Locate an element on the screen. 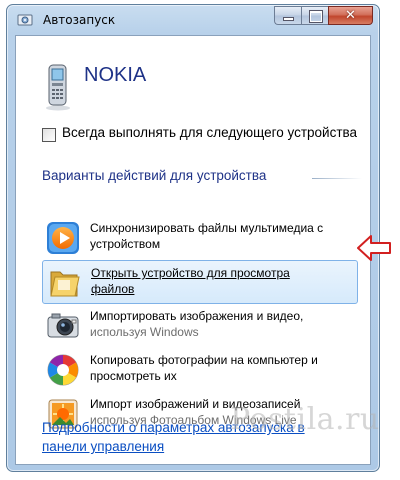 Image resolution: width=400 pixels, height=480 pixels. red-arrow-annotation is located at coordinates (374, 248).